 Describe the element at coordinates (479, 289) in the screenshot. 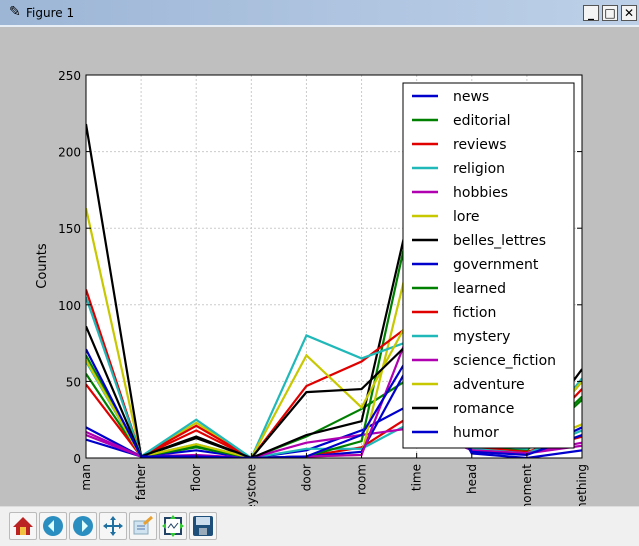

I see `legend-label: learned` at that location.